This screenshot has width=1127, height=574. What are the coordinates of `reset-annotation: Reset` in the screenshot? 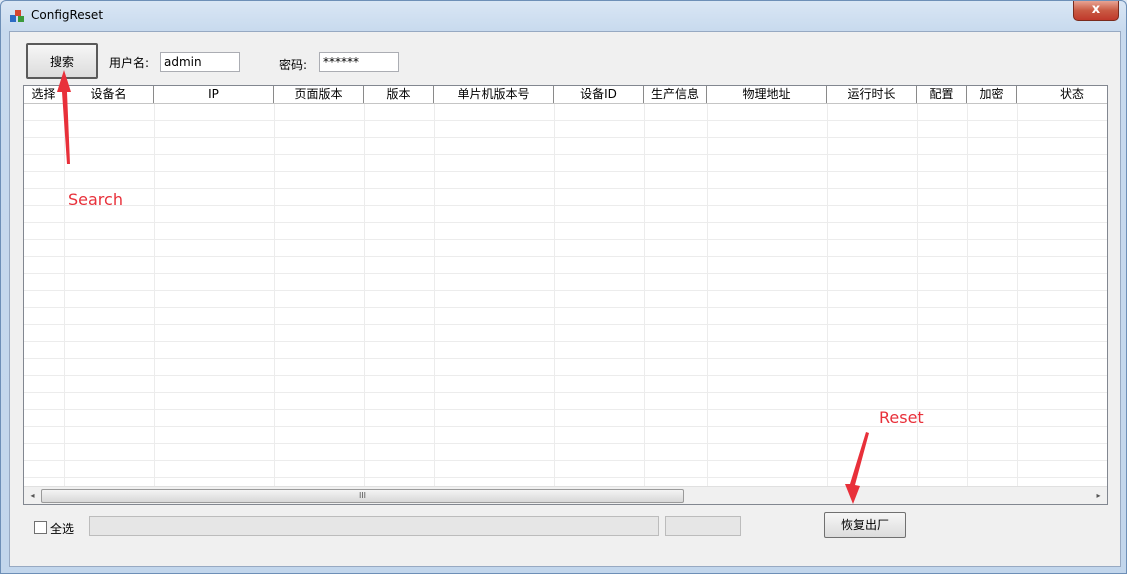 It's located at (901, 417).